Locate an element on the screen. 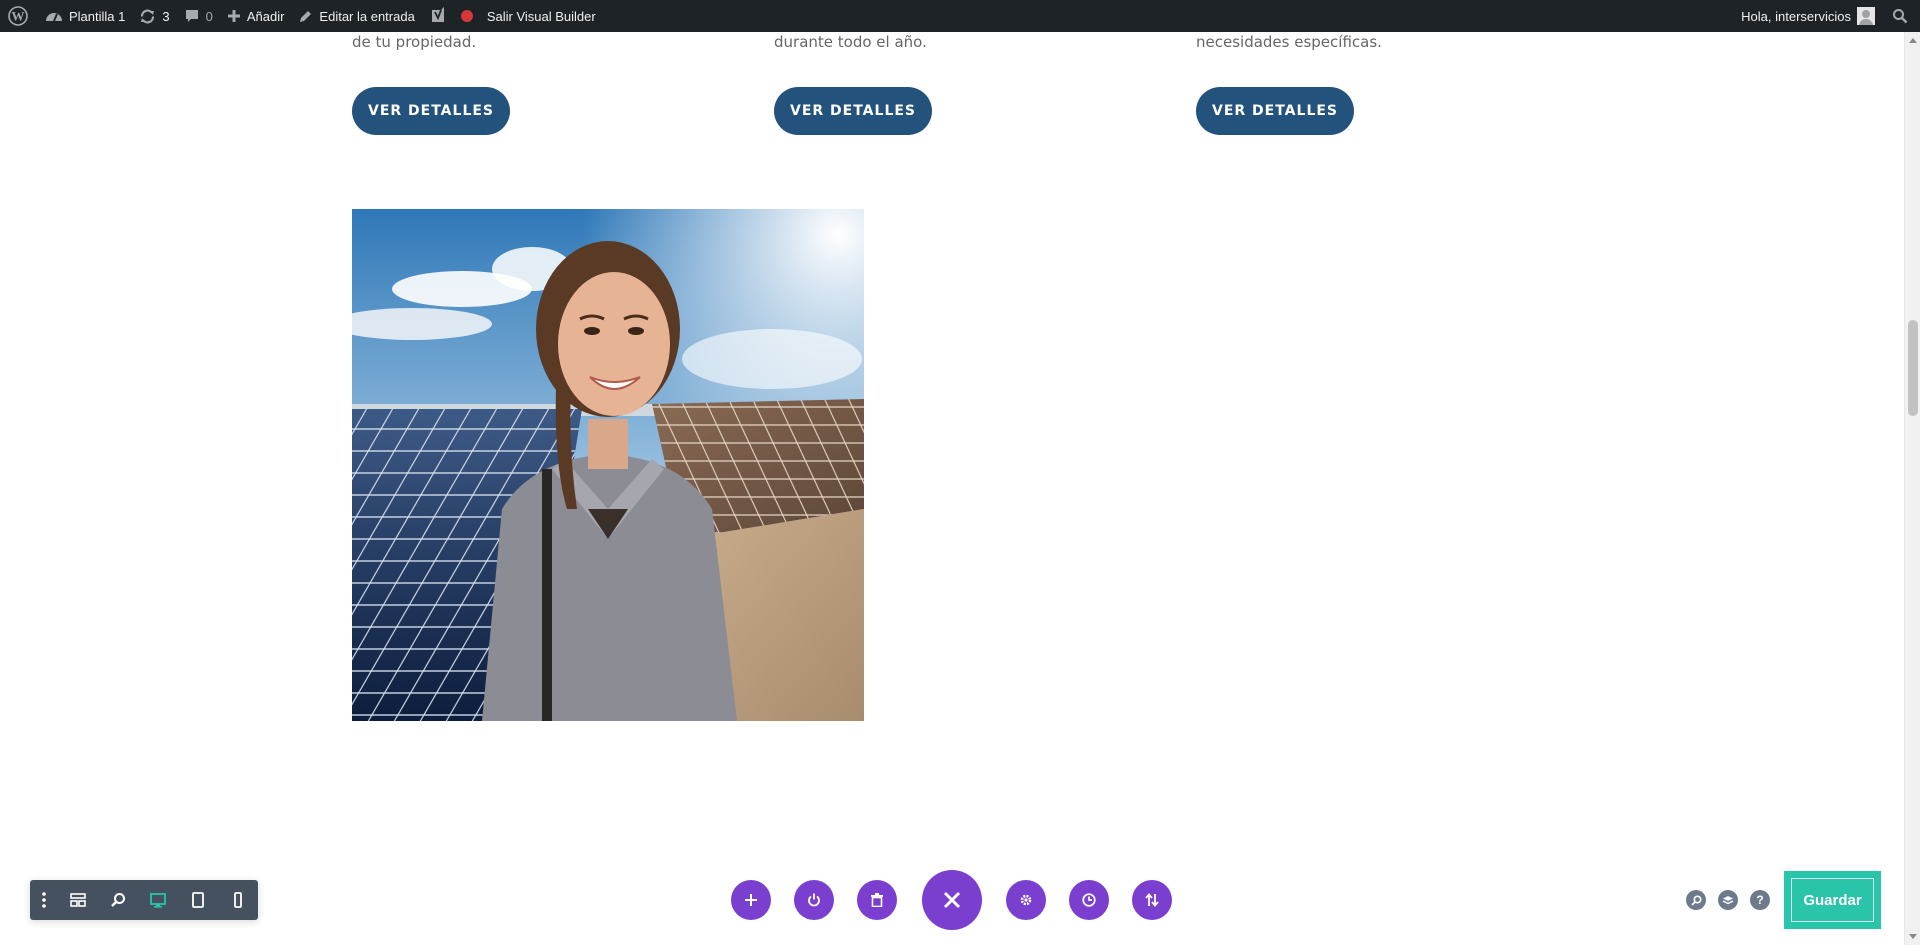  site-name-label: Plantilla 1 is located at coordinates (97, 16).